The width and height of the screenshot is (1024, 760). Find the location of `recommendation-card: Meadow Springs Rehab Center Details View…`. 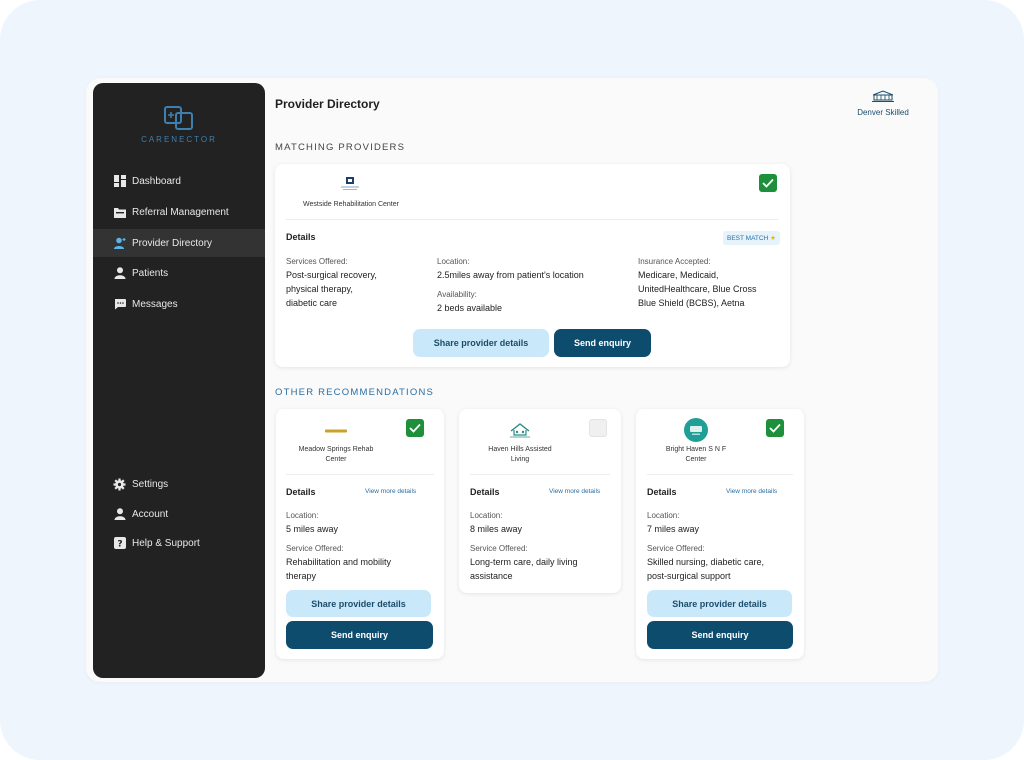

recommendation-card: Meadow Springs Rehab Center Details View… is located at coordinates (360, 534).